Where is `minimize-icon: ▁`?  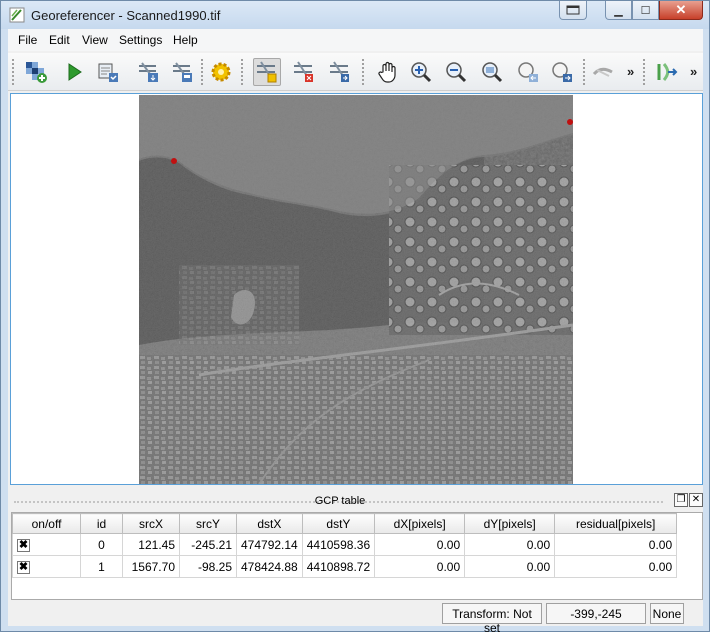
minimize-icon: ▁ is located at coordinates (618, 10).